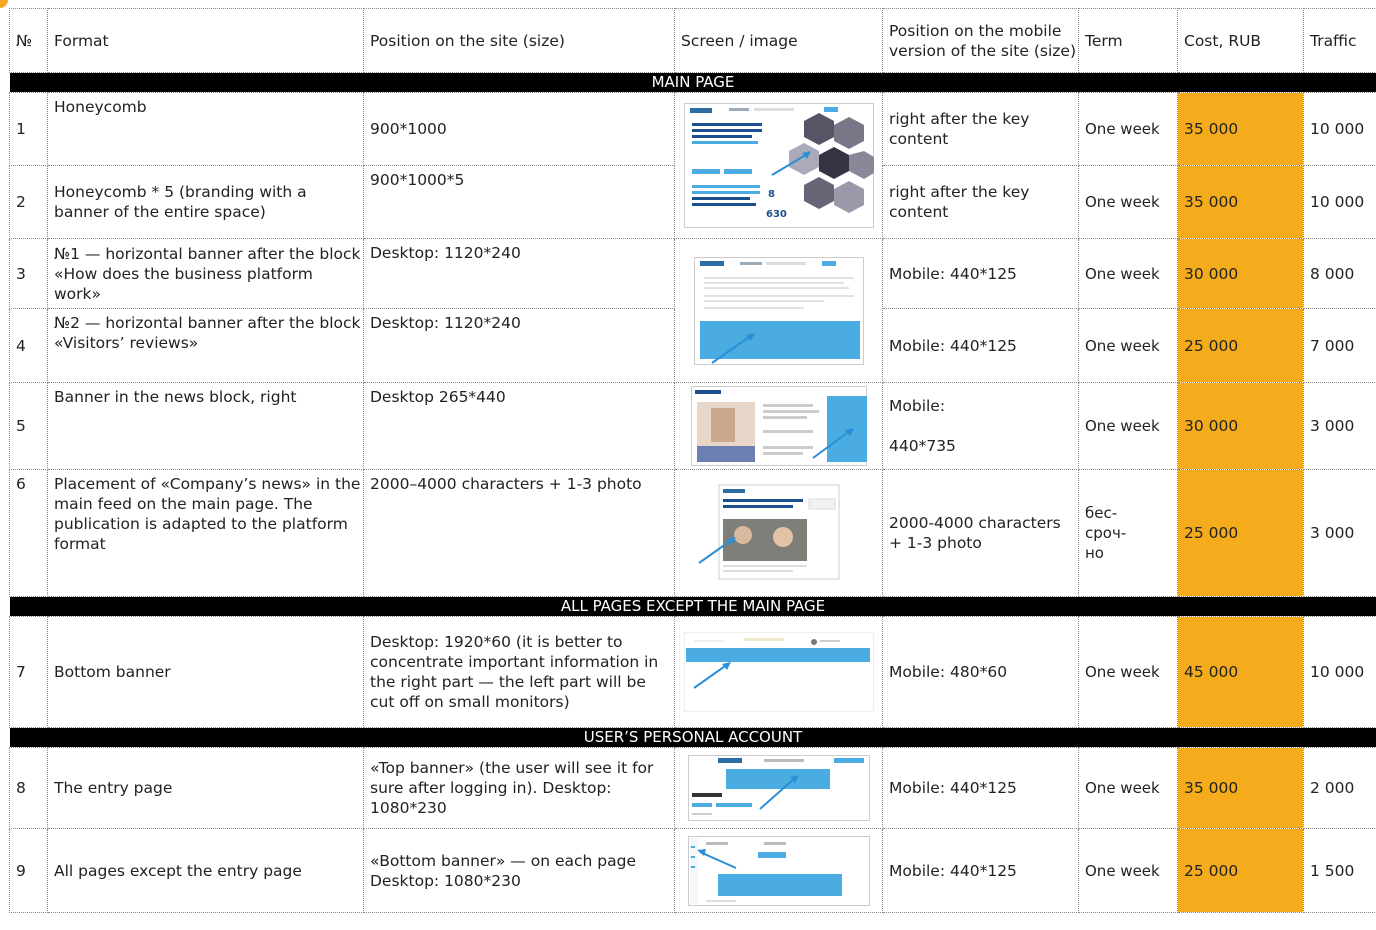  I want to click on screenshot-news-block, so click(778, 426).